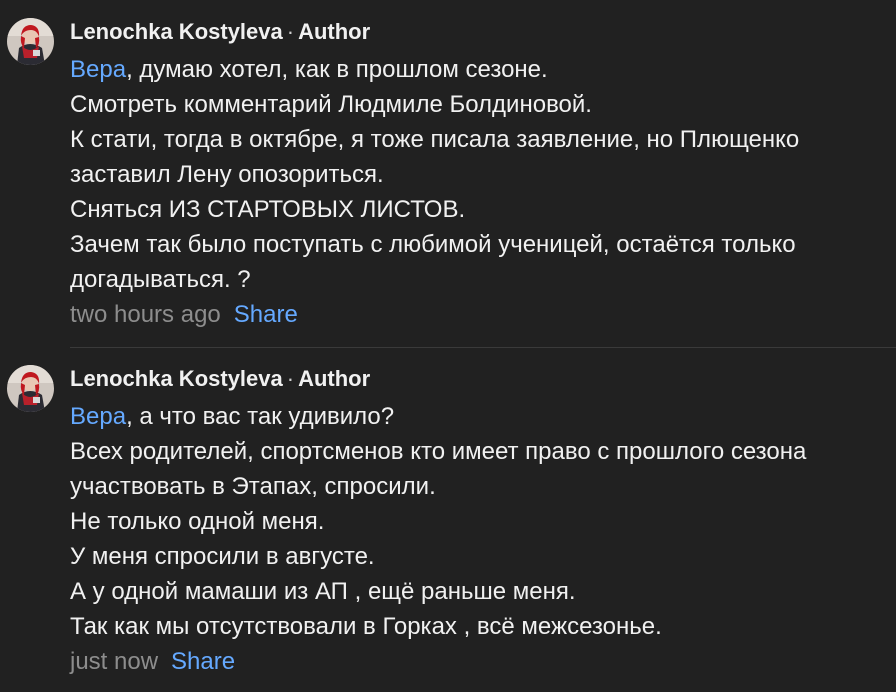 This screenshot has width=896, height=692. What do you see at coordinates (114, 661) in the screenshot?
I see `comment-timestamp: just now` at bounding box center [114, 661].